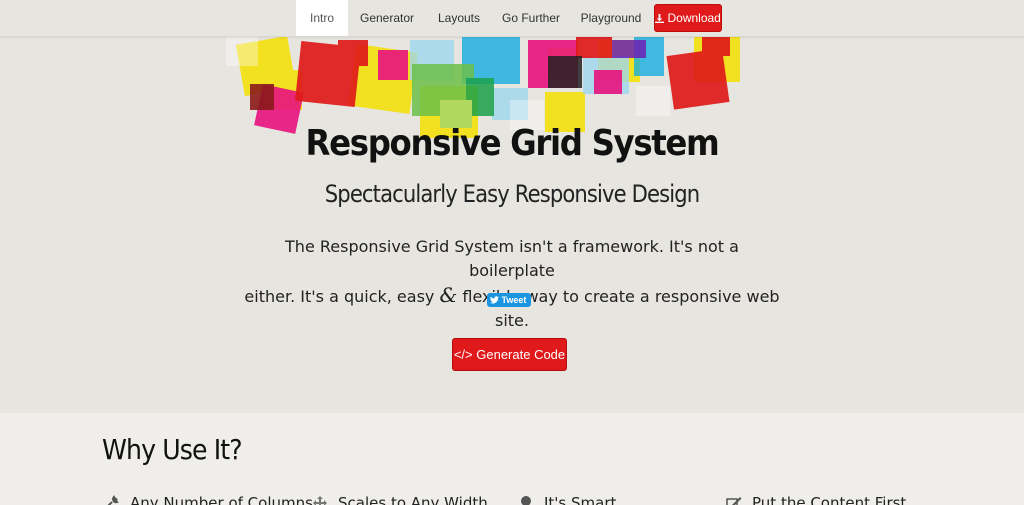  What do you see at coordinates (660, 18) in the screenshot?
I see `download-icon` at bounding box center [660, 18].